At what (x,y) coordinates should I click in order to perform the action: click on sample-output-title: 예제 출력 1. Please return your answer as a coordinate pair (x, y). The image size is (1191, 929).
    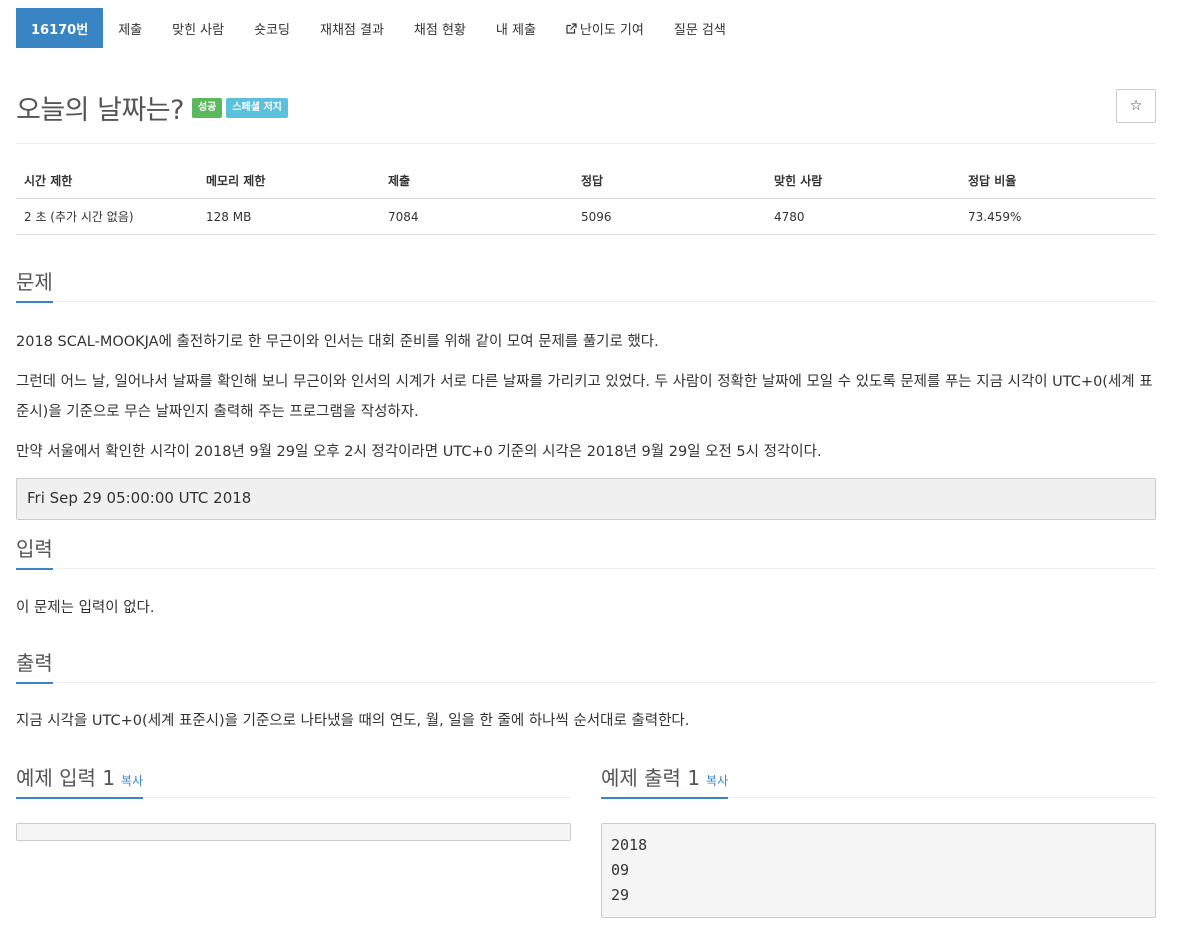
    Looking at the image, I should click on (651, 778).